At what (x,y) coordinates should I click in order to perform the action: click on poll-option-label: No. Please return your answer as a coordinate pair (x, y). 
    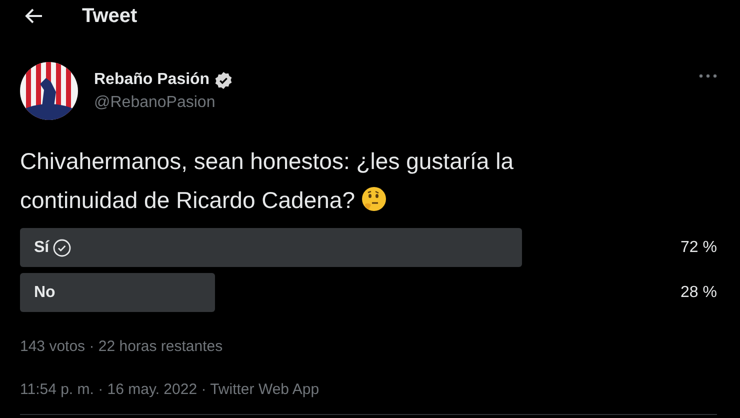
    Looking at the image, I should click on (45, 293).